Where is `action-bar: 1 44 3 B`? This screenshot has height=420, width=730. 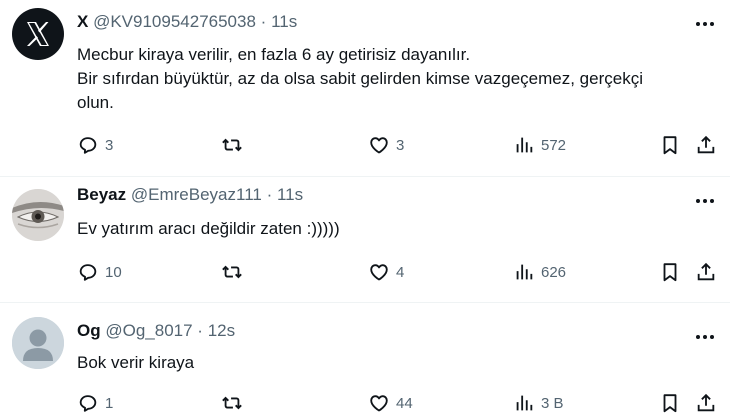 action-bar: 1 44 3 B is located at coordinates (397, 404).